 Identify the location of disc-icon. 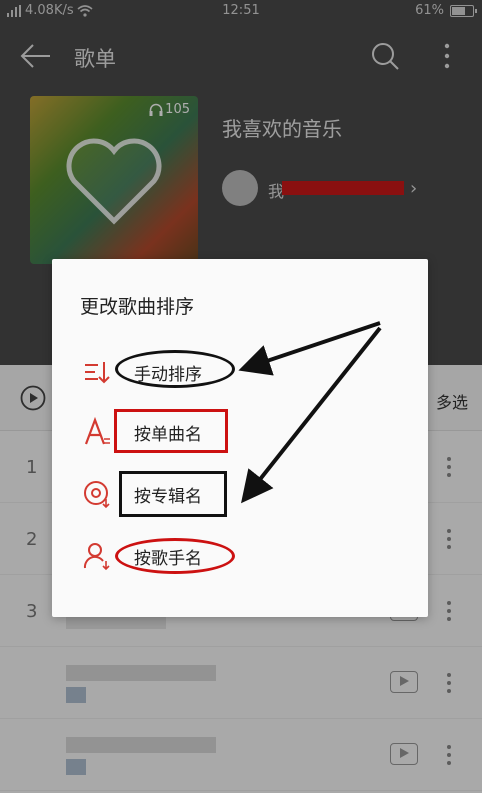
(97, 495).